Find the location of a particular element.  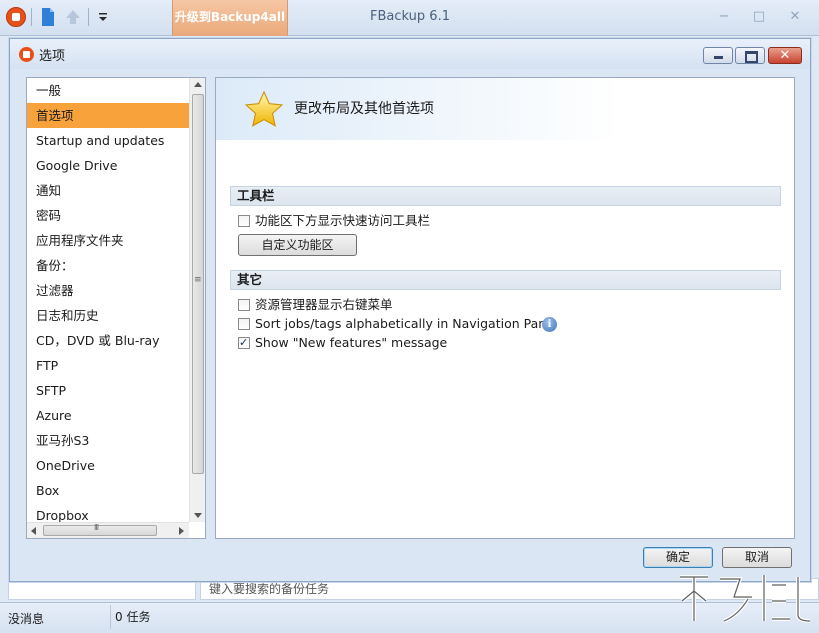

nav-item: 一般 is located at coordinates (108, 90).